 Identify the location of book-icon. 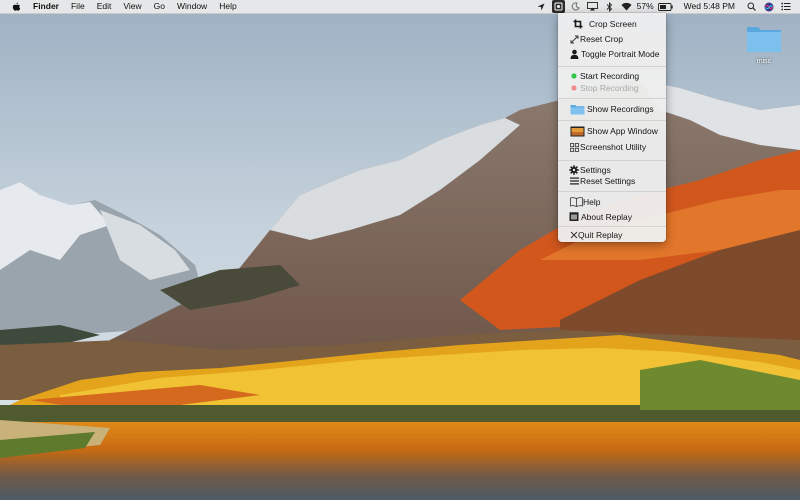
(576, 202).